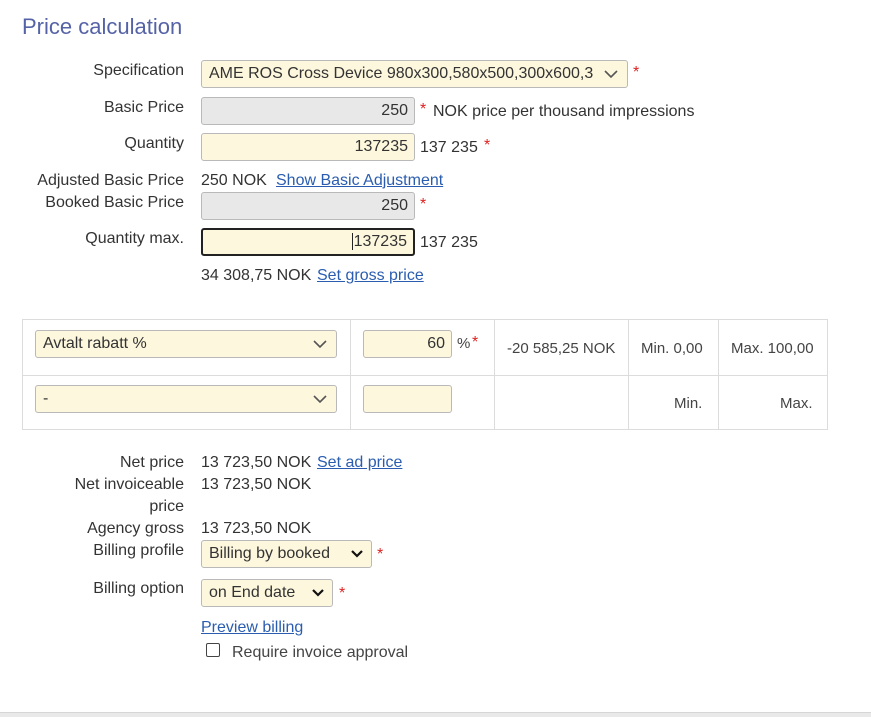  I want to click on footer-divider, so click(435, 714).